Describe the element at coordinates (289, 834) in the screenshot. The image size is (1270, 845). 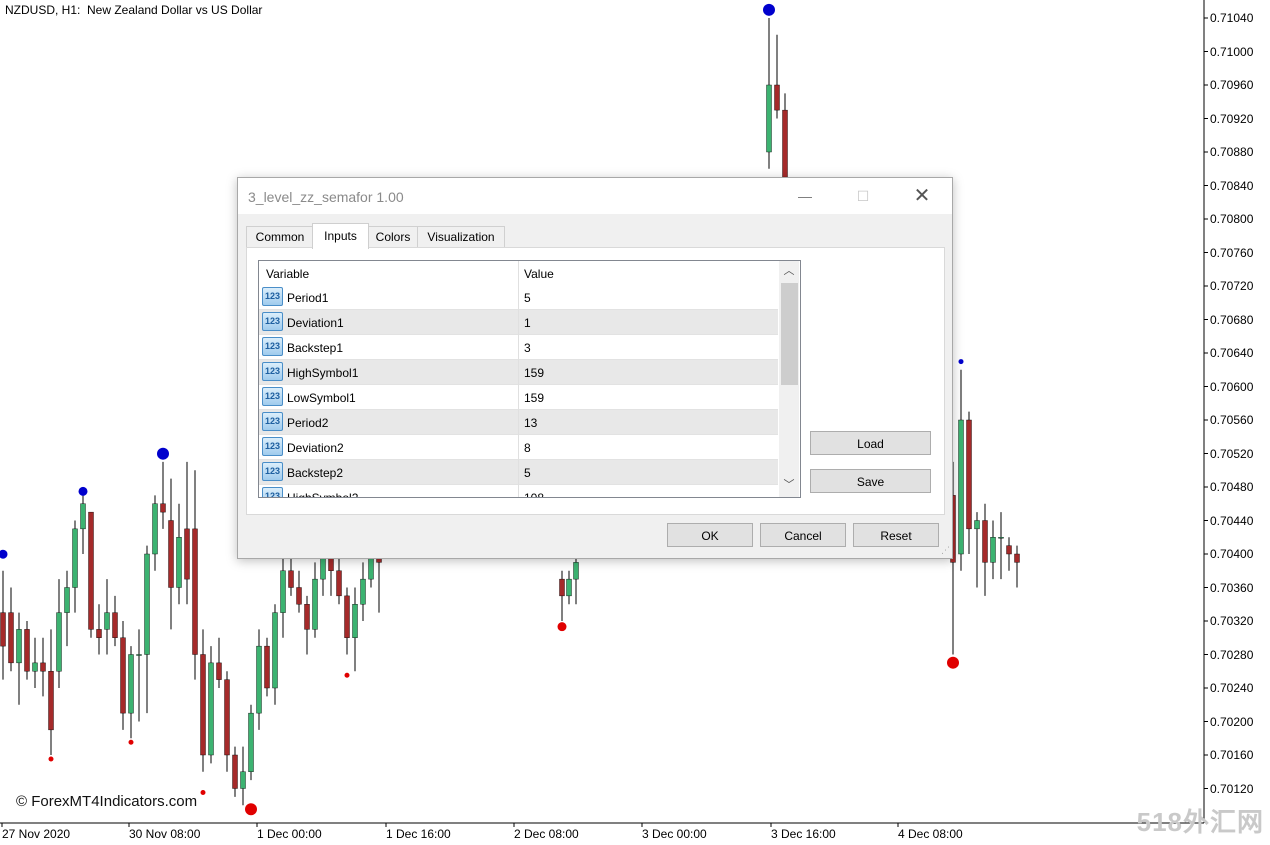
I see `time-tick-label: 1 Dec 00:00` at that location.